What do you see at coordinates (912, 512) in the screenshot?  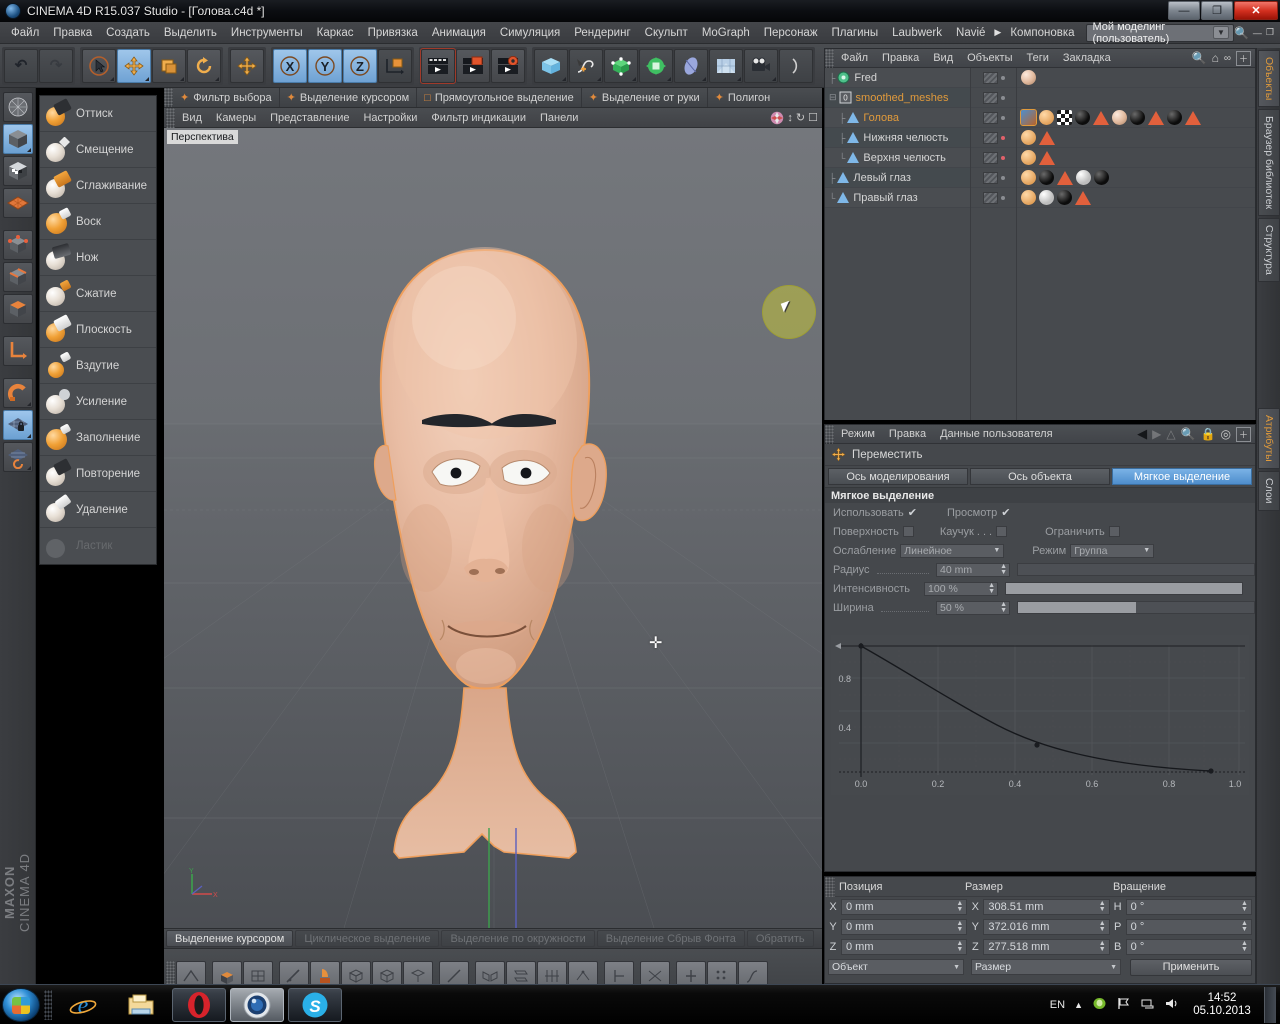 I see `use-checkbox: ✔` at bounding box center [912, 512].